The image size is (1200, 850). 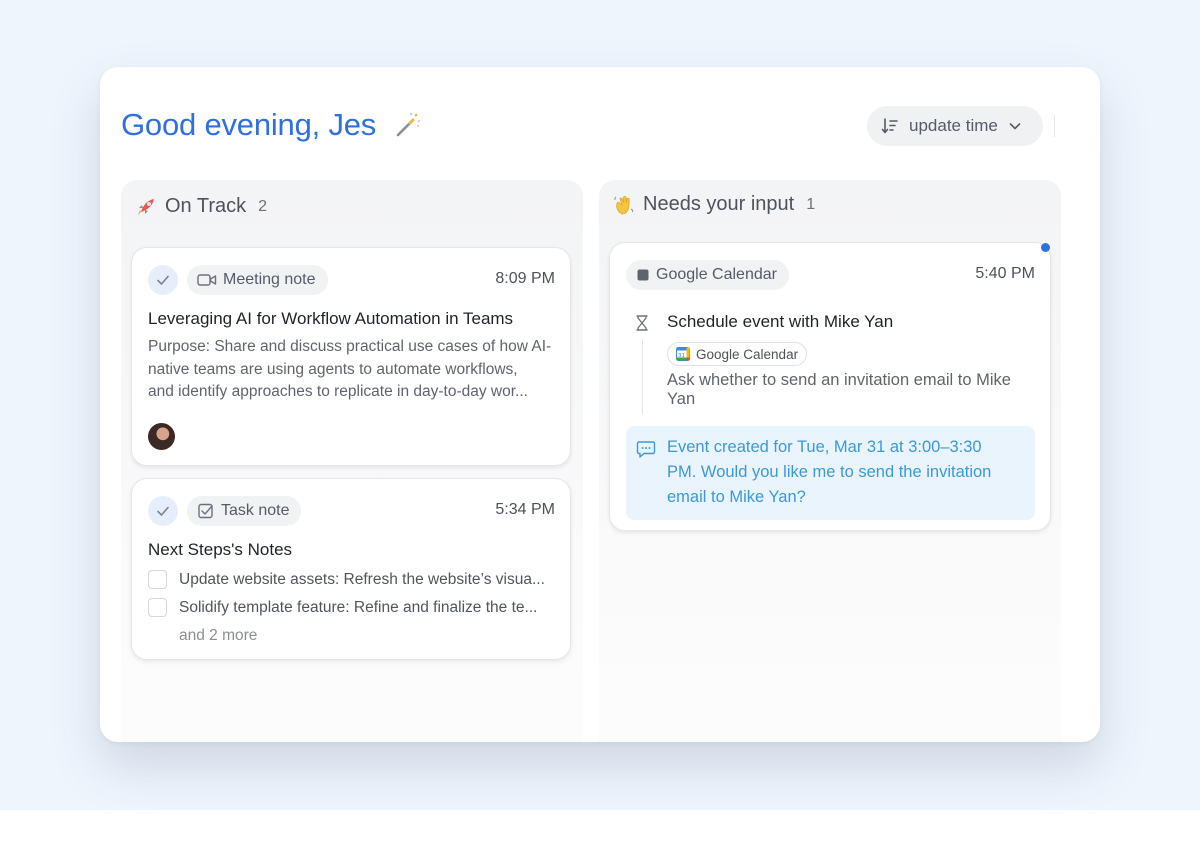 I want to click on card-title: Schedule event with Mike Yan, so click(x=780, y=321).